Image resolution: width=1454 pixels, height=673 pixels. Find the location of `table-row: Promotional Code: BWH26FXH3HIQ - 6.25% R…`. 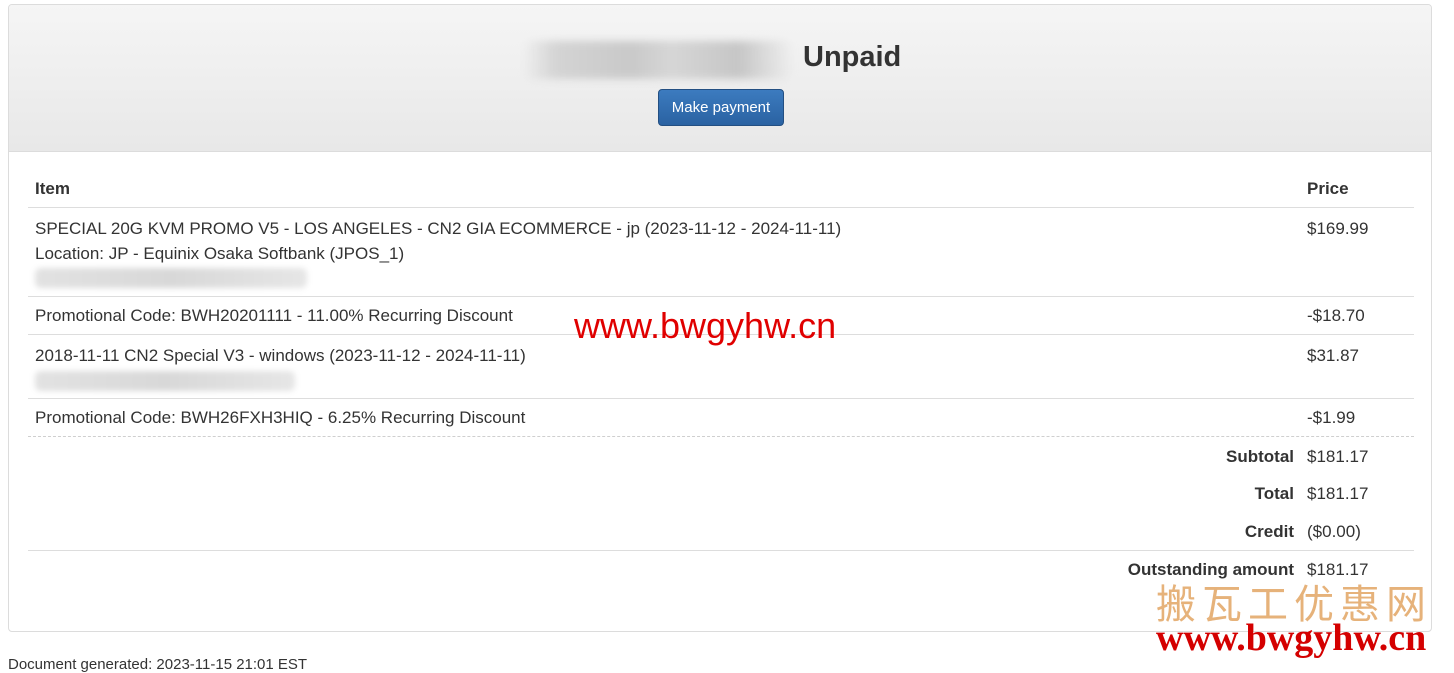

table-row: Promotional Code: BWH26FXH3HIQ - 6.25% R… is located at coordinates (721, 417).